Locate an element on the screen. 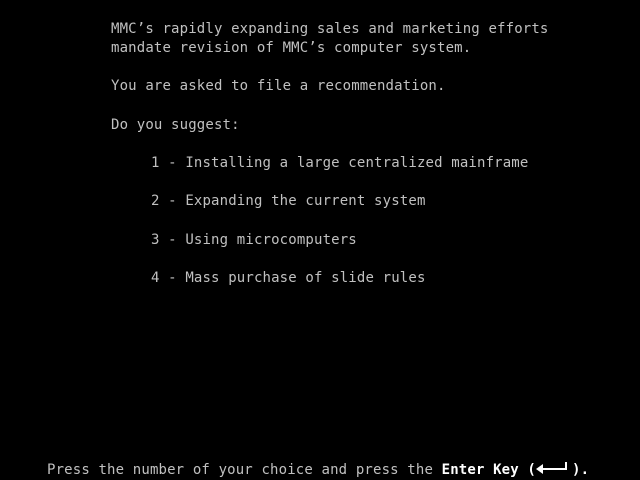 The width and height of the screenshot is (640, 480). option-3: 3 - Using microcomputers is located at coordinates (254, 240).